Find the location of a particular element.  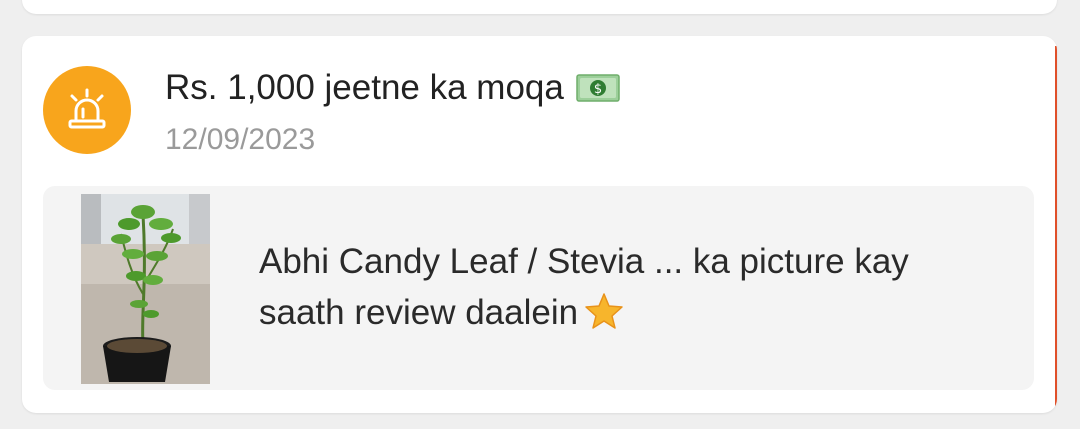

previous-notification-card is located at coordinates (539, 7).